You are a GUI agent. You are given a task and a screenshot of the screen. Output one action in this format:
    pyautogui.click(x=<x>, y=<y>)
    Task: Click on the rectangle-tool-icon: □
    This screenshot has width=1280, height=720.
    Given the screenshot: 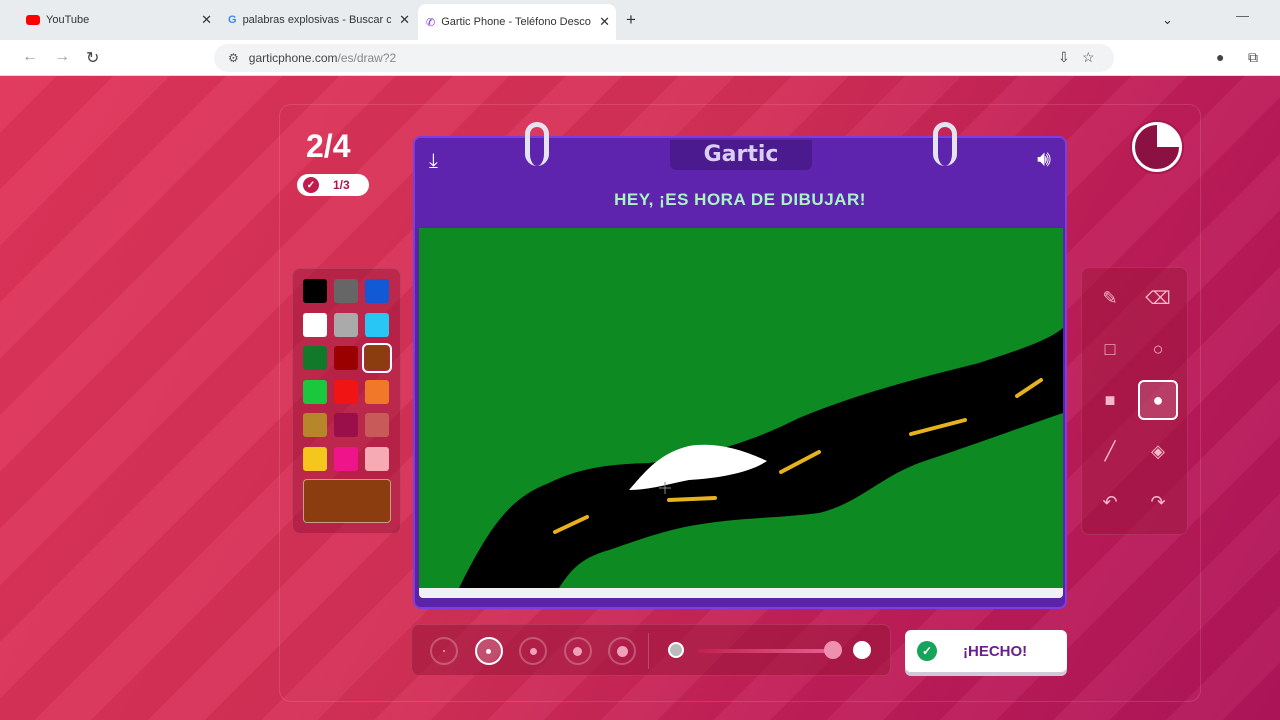 What is the action you would take?
    pyautogui.click(x=1110, y=349)
    